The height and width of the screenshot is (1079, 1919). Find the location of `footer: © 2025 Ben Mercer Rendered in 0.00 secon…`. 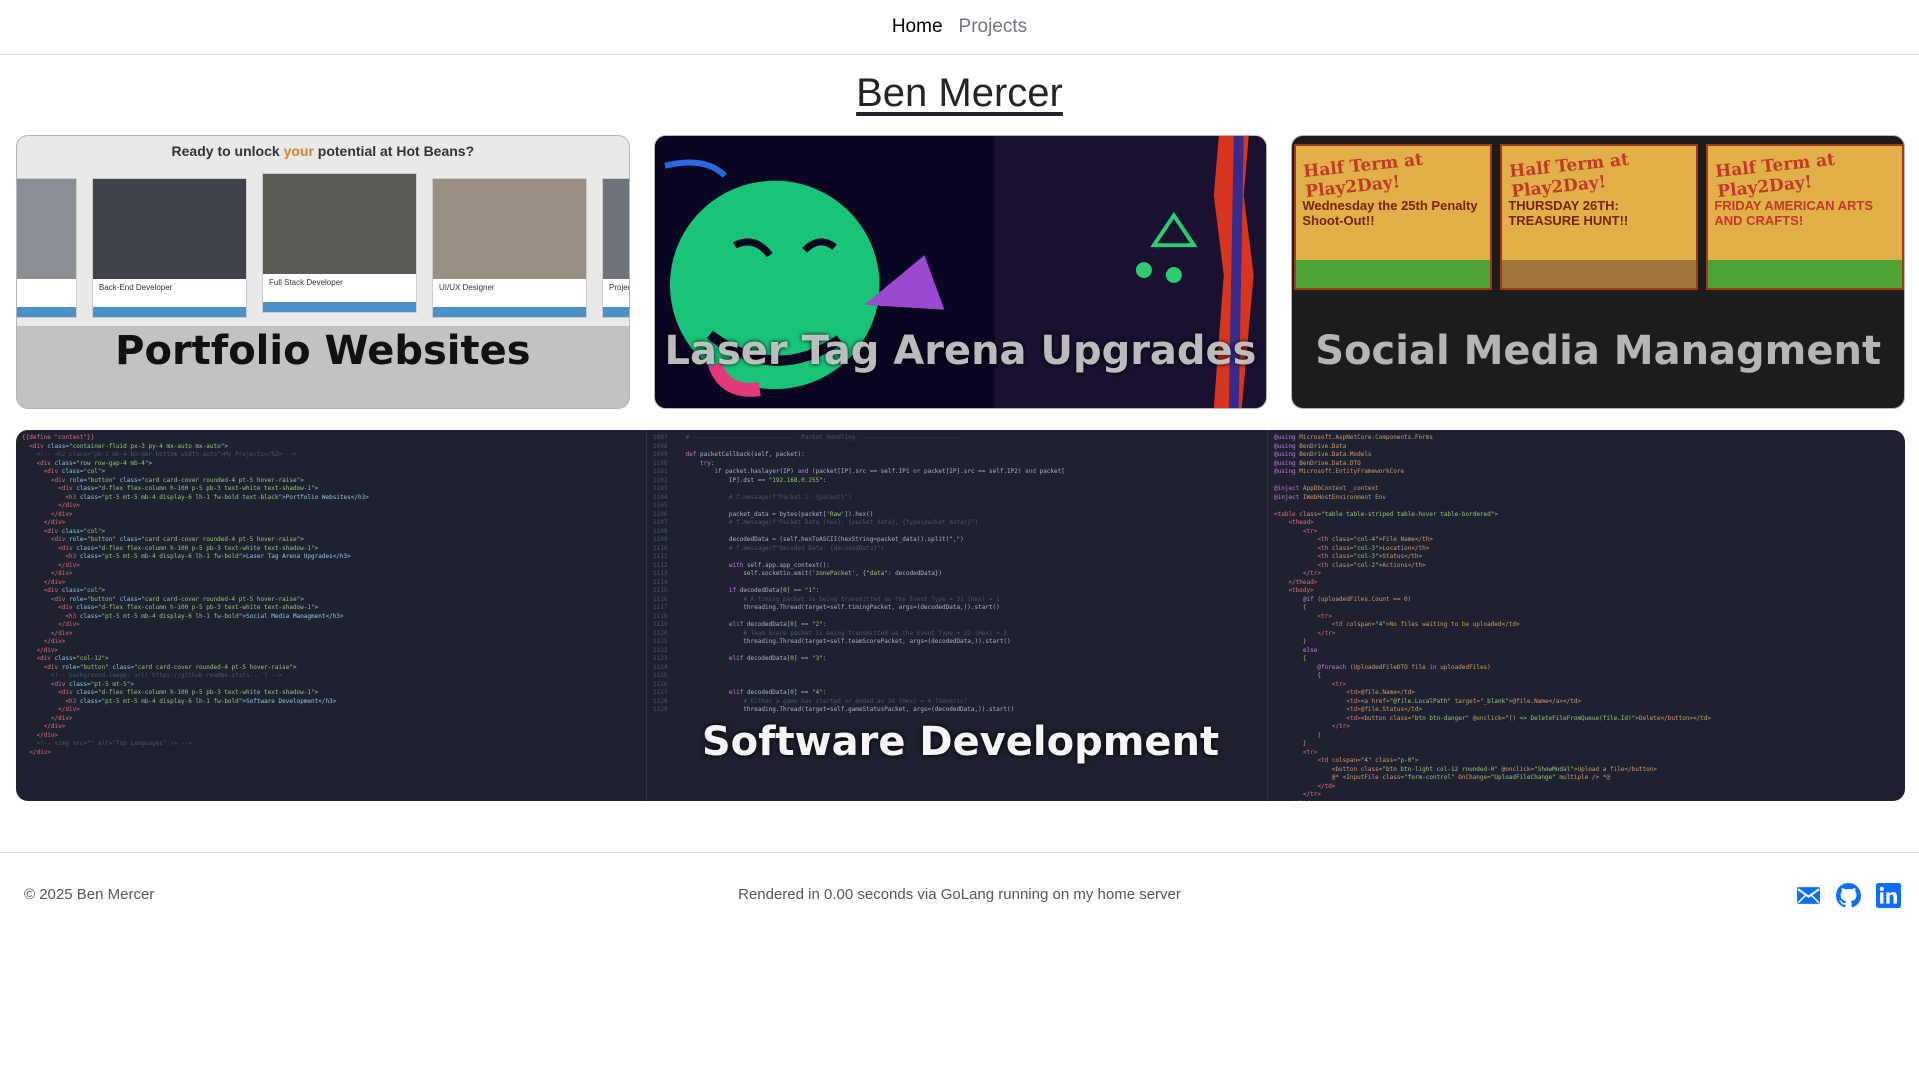

footer: © 2025 Ben Mercer Rendered in 0.00 secon… is located at coordinates (959, 895).